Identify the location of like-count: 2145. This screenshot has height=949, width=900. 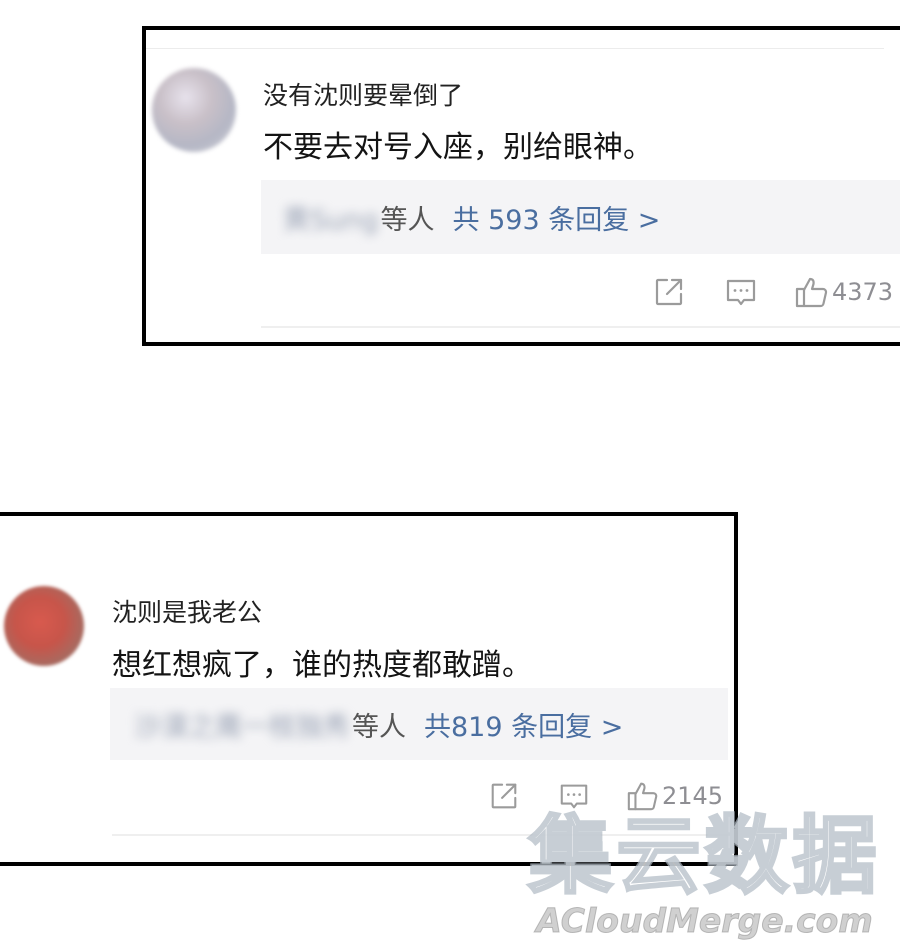
(693, 796).